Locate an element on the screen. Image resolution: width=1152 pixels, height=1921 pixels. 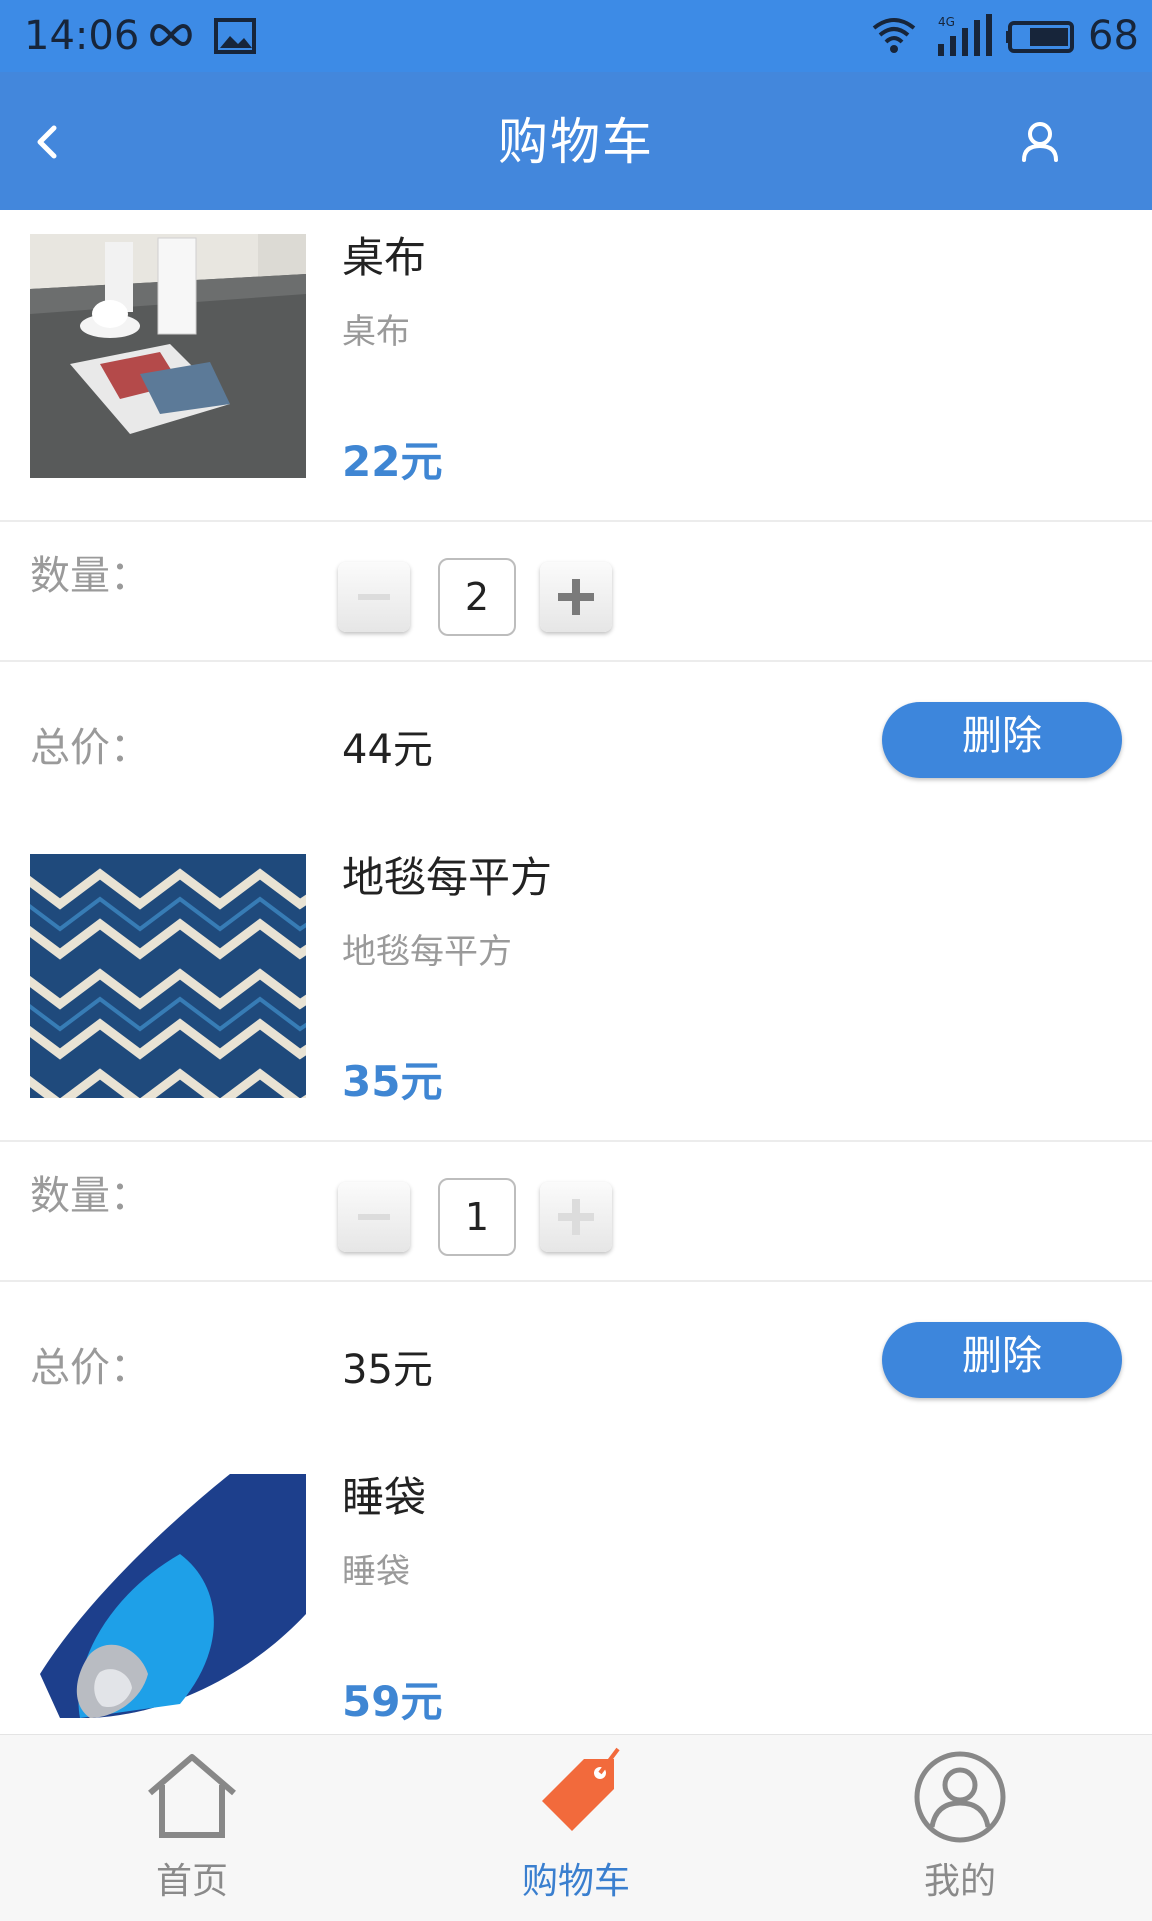
product-row: 睡袋 睡袋 59元 is located at coordinates (576, 1592).